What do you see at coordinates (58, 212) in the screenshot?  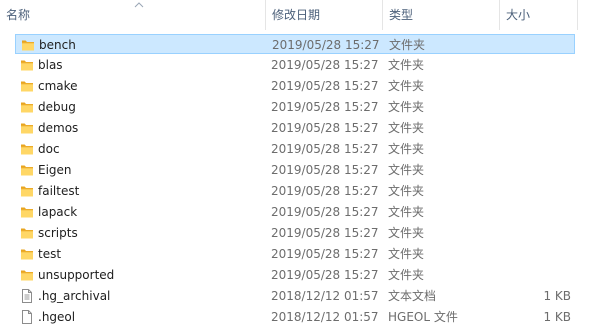 I see `file-name: lapack` at bounding box center [58, 212].